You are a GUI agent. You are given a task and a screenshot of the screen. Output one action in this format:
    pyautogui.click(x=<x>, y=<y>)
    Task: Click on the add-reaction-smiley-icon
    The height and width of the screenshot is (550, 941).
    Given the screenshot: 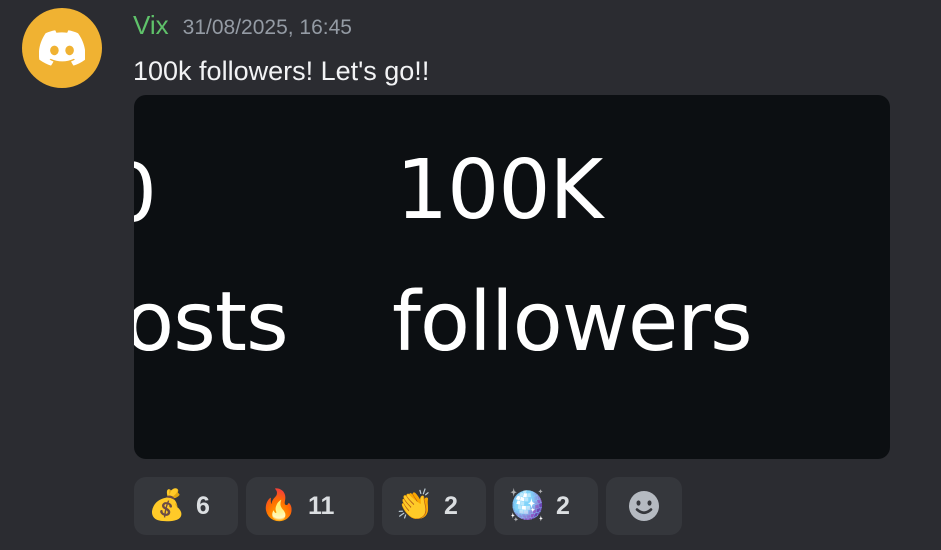 What is the action you would take?
    pyautogui.click(x=644, y=506)
    